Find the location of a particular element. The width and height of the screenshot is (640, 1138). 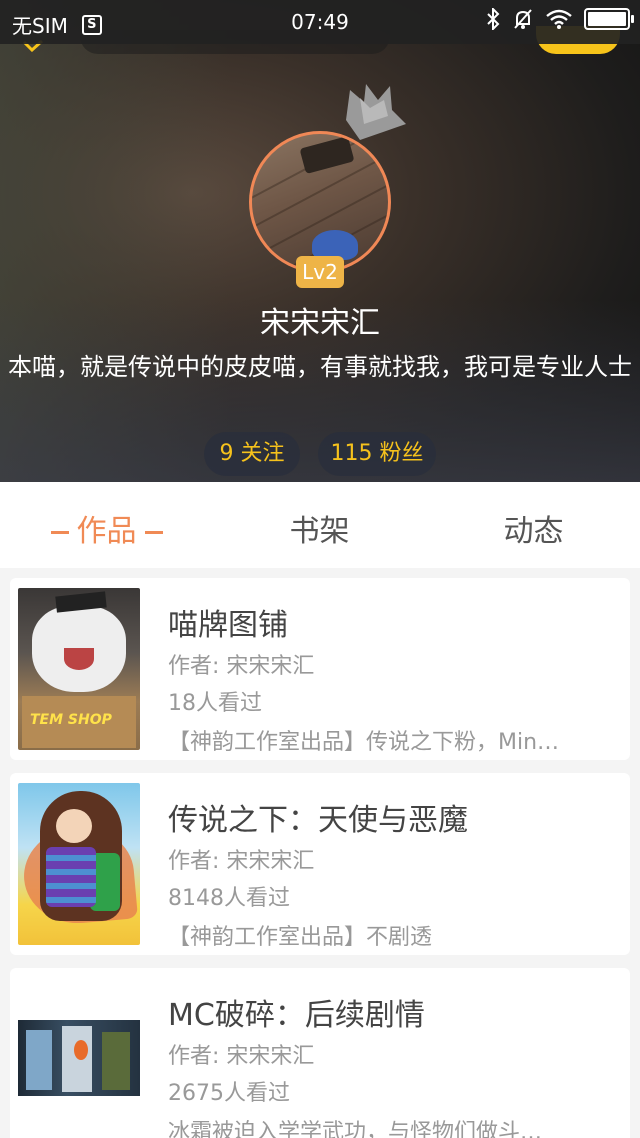

crown-icon is located at coordinates (376, 112).